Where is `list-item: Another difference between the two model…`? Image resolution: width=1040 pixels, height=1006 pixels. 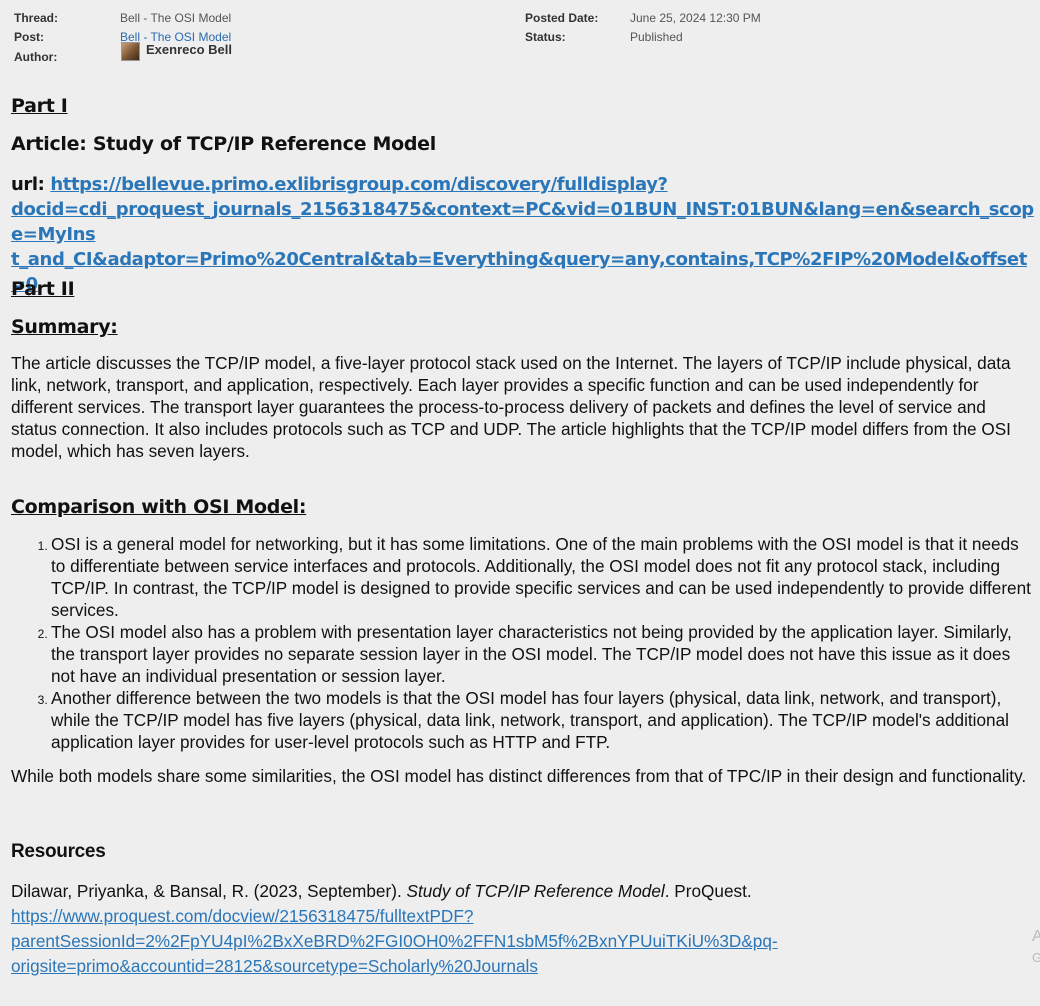
list-item: Another difference between the two model… is located at coordinates (543, 720).